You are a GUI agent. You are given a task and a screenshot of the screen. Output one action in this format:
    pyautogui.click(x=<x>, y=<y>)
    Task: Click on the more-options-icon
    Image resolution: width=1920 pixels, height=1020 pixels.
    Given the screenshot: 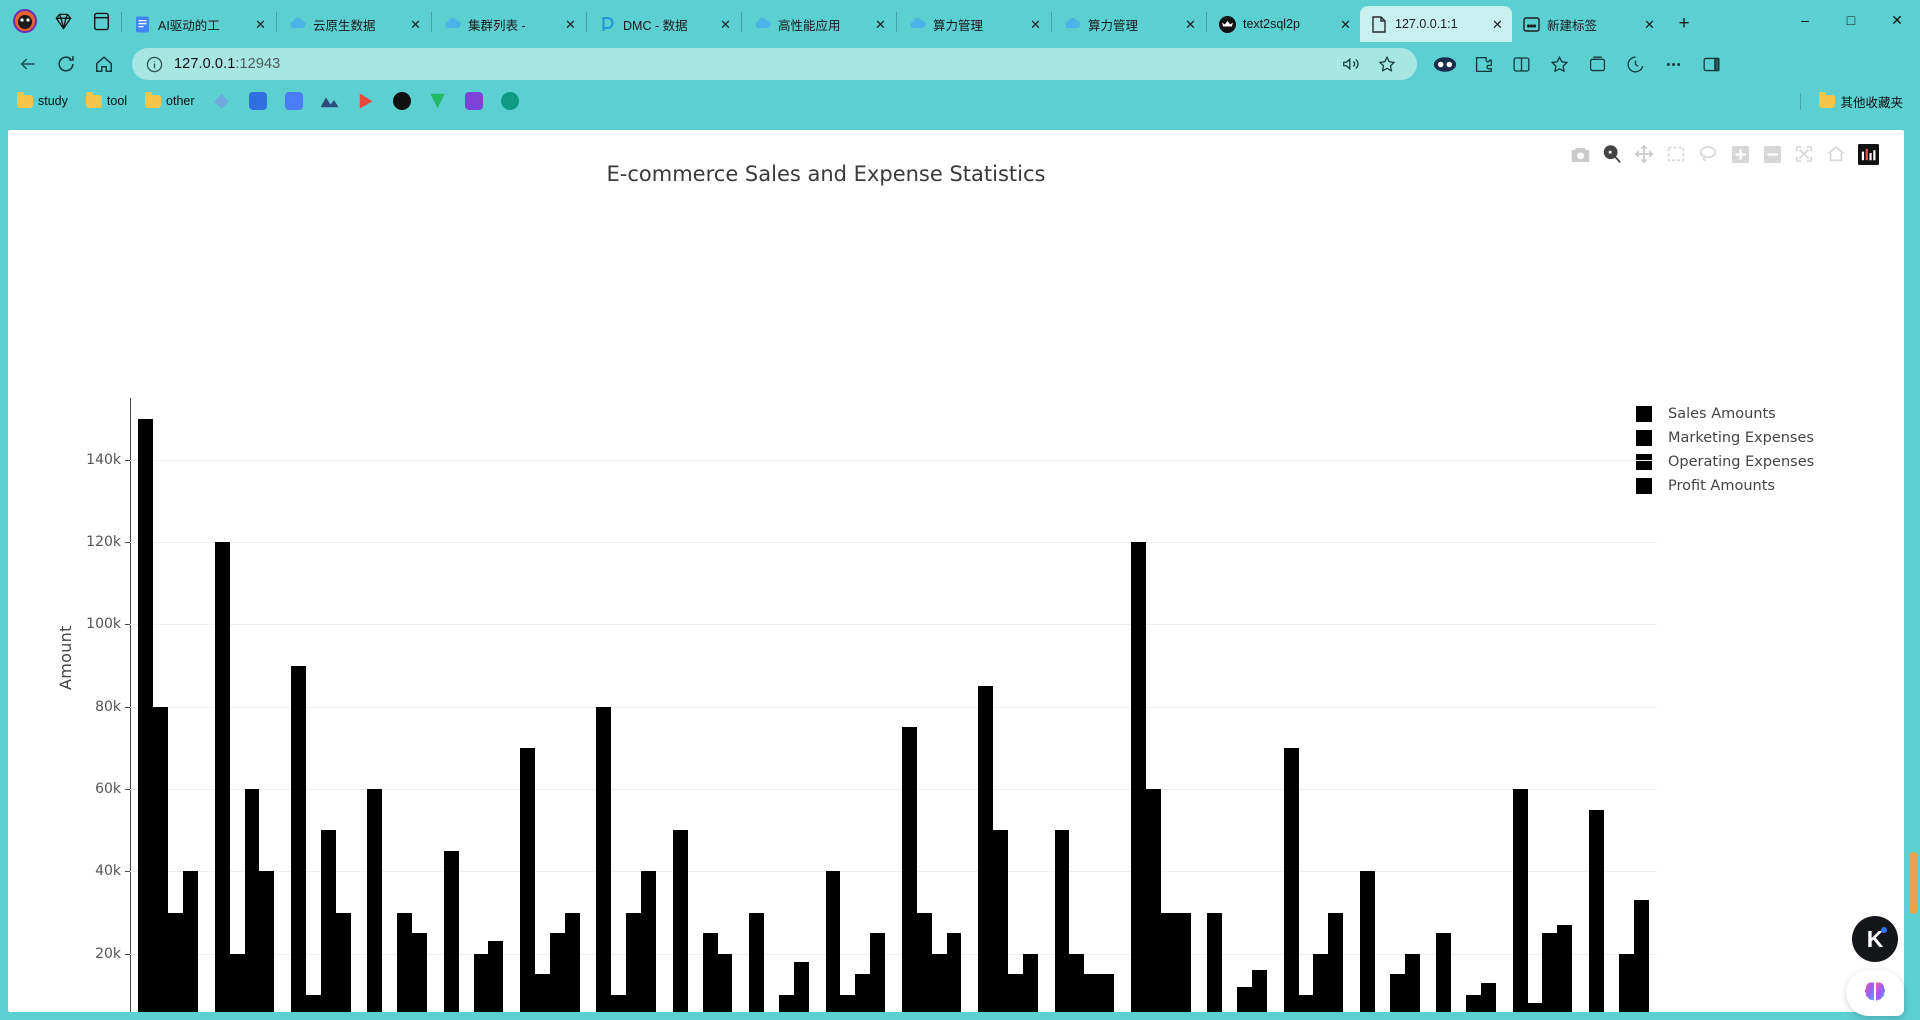 What is the action you would take?
    pyautogui.click(x=1673, y=64)
    